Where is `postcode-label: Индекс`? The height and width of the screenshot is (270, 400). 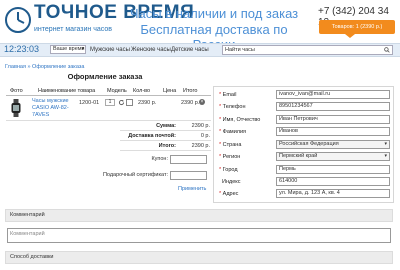 postcode-label: Индекс is located at coordinates (231, 182).